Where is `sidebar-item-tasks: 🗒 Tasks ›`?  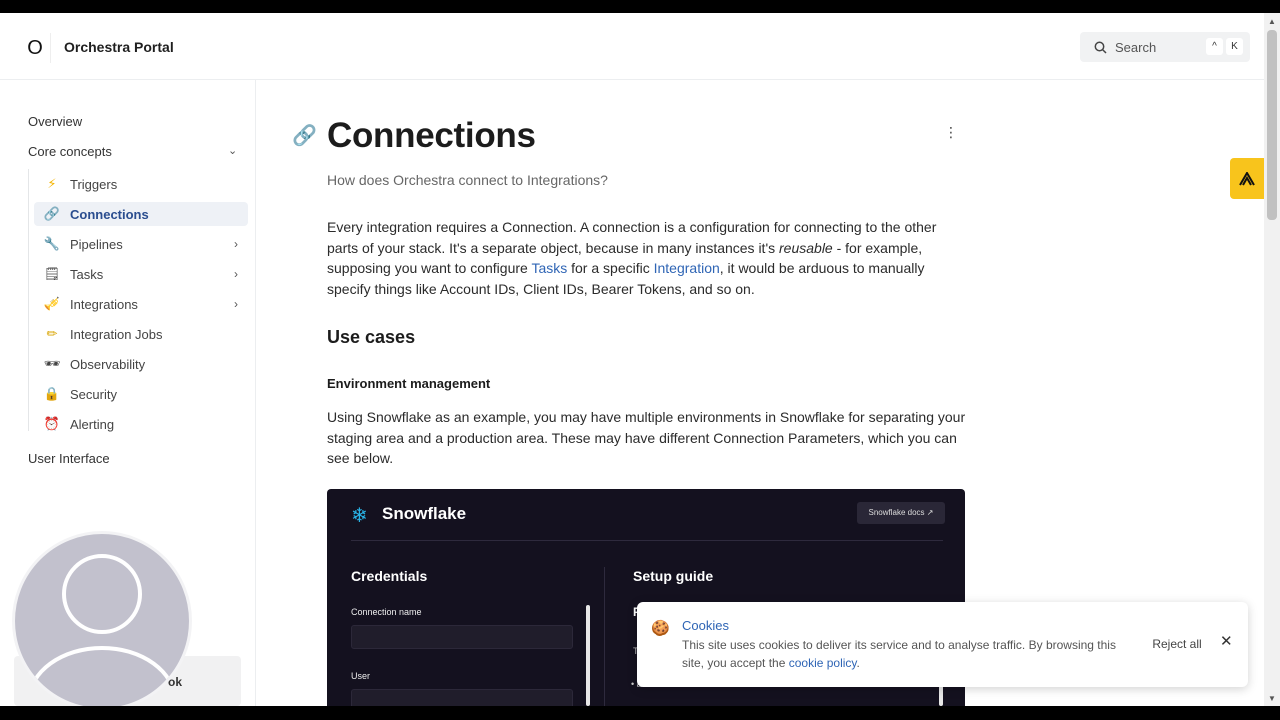 sidebar-item-tasks: 🗒 Tasks › is located at coordinates (141, 274).